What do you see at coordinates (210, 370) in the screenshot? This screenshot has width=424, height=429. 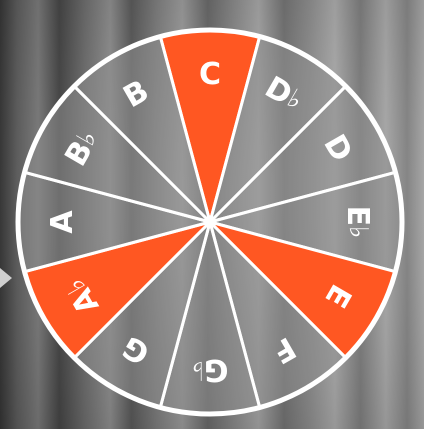 I see `wheel-label-G♭: G♭` at bounding box center [210, 370].